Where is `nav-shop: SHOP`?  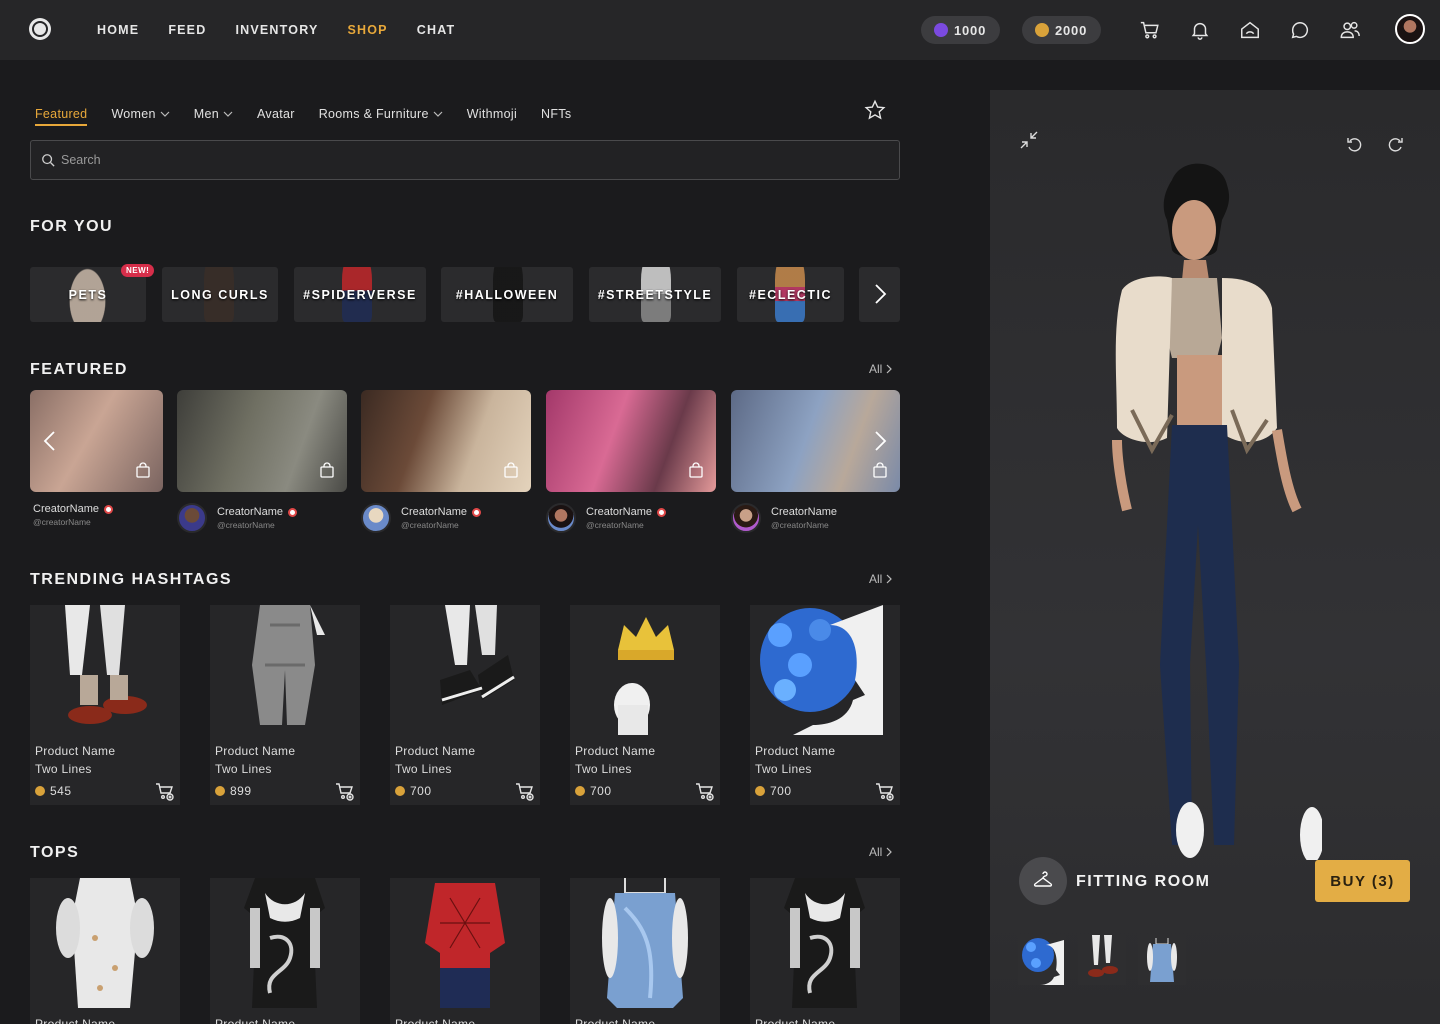
nav-shop: SHOP is located at coordinates (368, 30).